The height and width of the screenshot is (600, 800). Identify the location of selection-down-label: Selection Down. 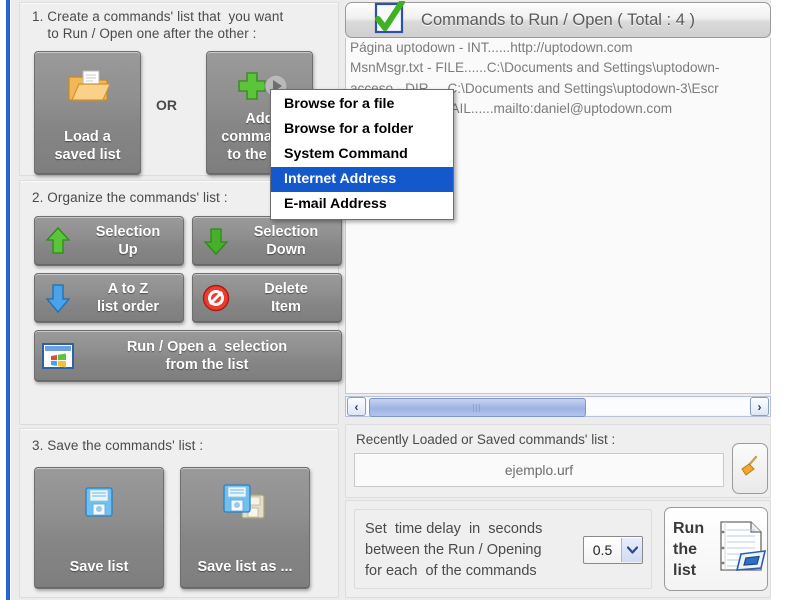
(286, 241).